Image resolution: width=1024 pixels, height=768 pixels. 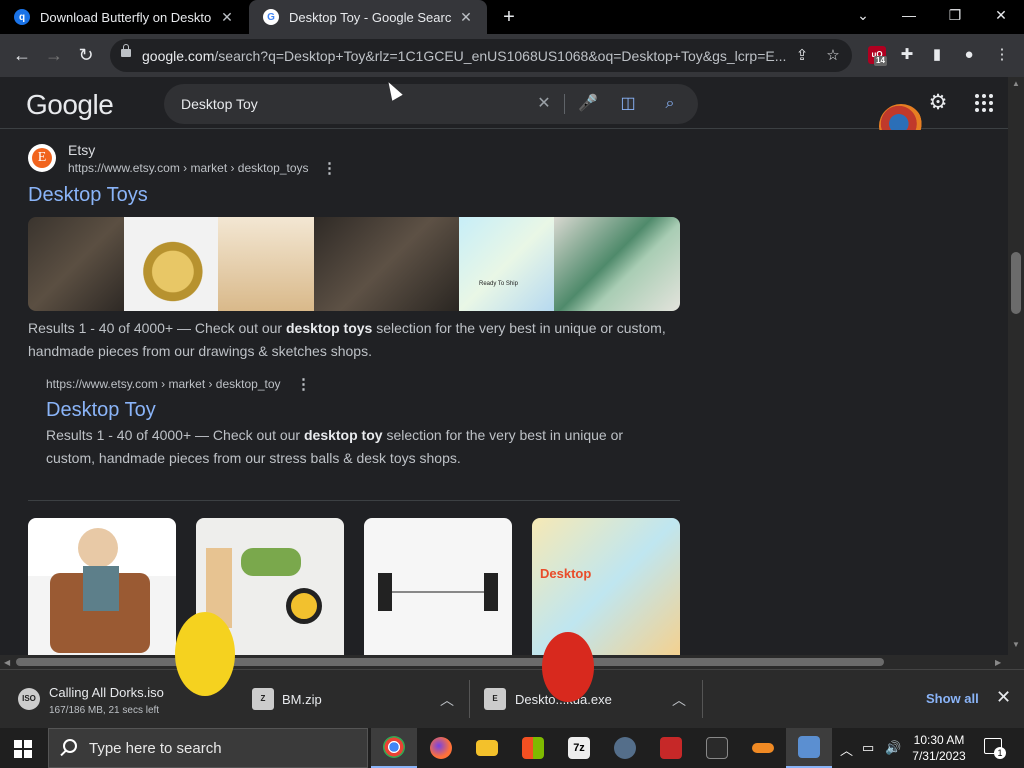 I want to click on download-item: Z BM.zip ︿, so click(x=352, y=699).